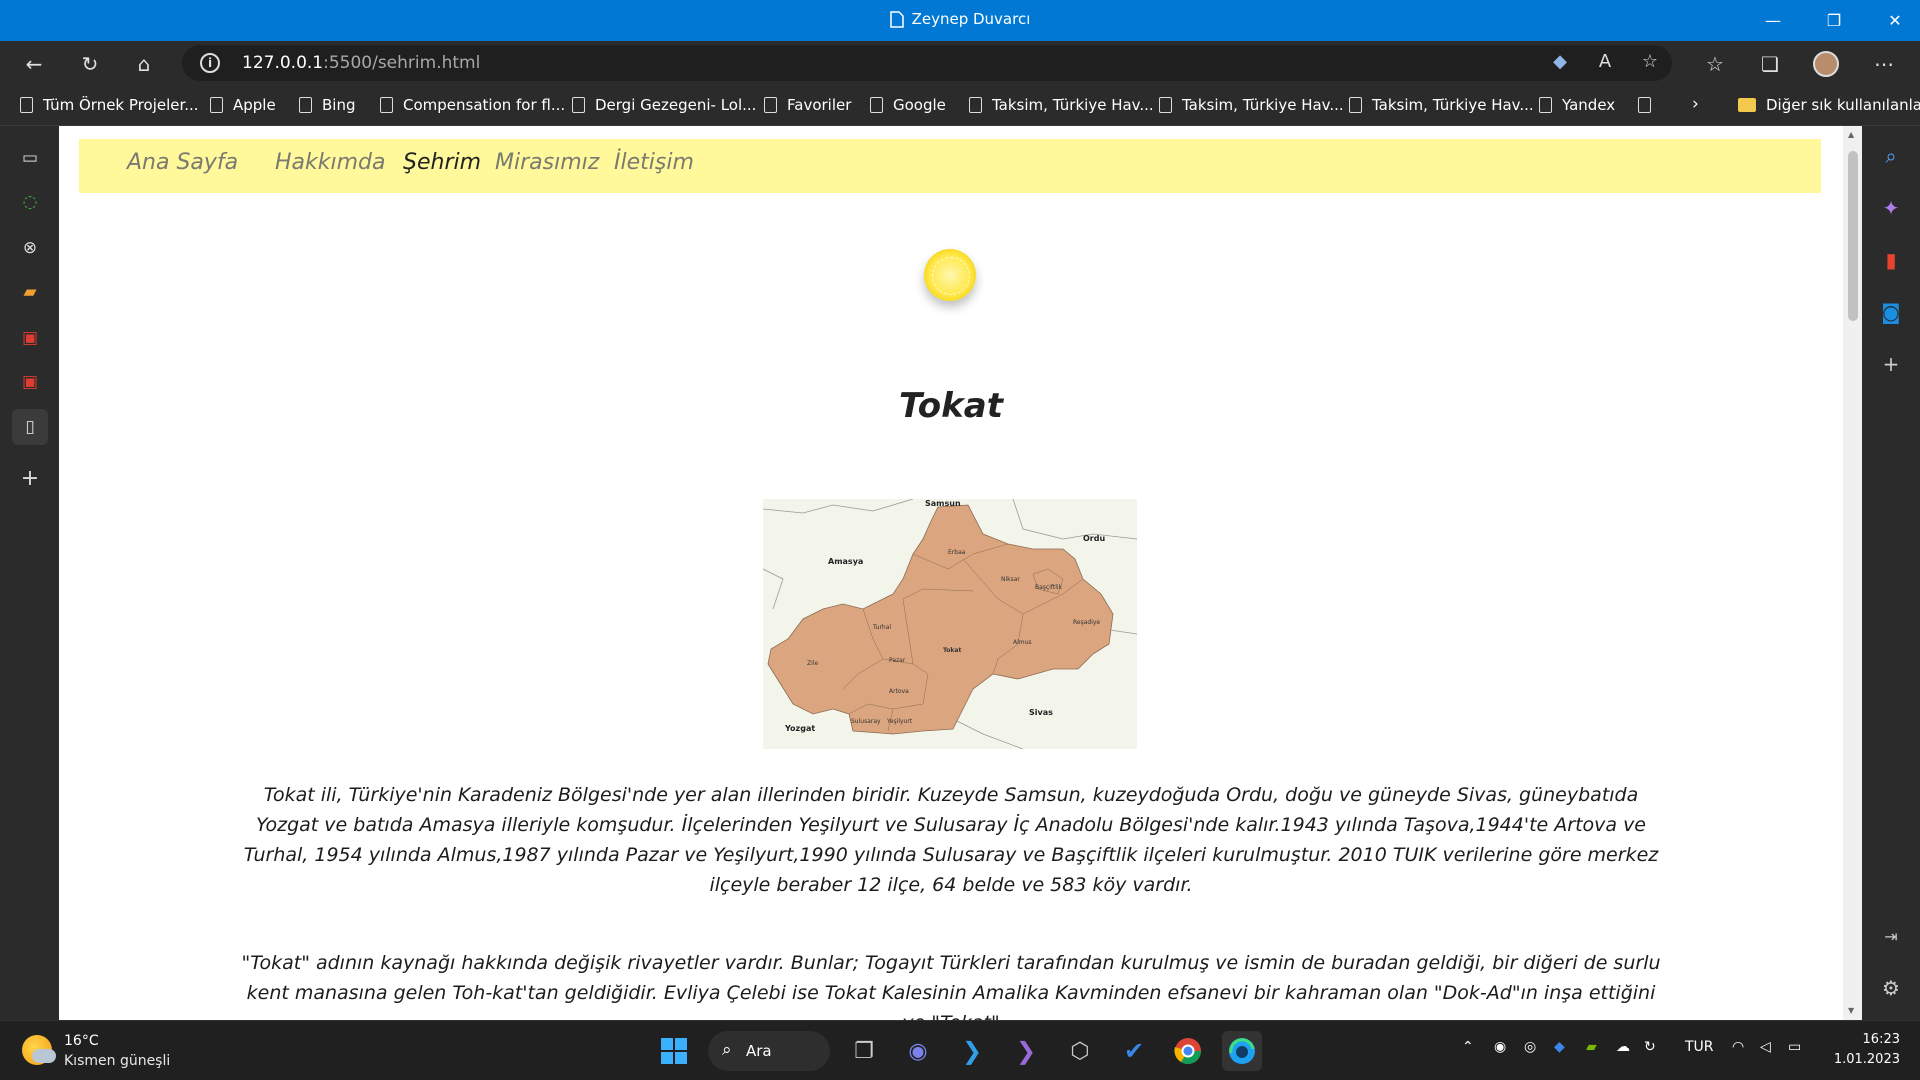 This screenshot has height=1080, width=1920. What do you see at coordinates (1794, 1047) in the screenshot?
I see `battery-icon: ▭` at bounding box center [1794, 1047].